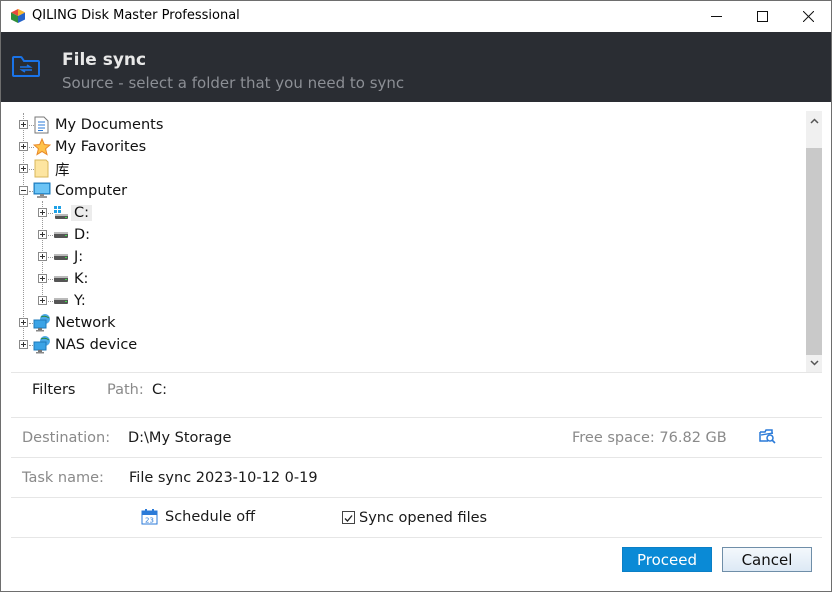 This screenshot has height=592, width=832. What do you see at coordinates (767, 436) in the screenshot?
I see `browse-folder-icon` at bounding box center [767, 436].